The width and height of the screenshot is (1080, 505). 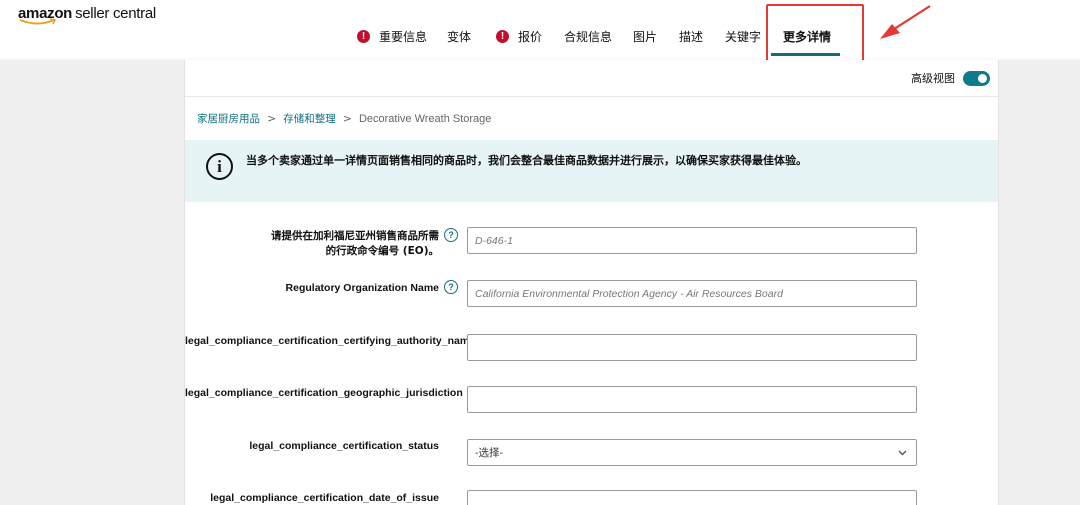 I want to click on tab-variations: 变体, so click(x=459, y=36).